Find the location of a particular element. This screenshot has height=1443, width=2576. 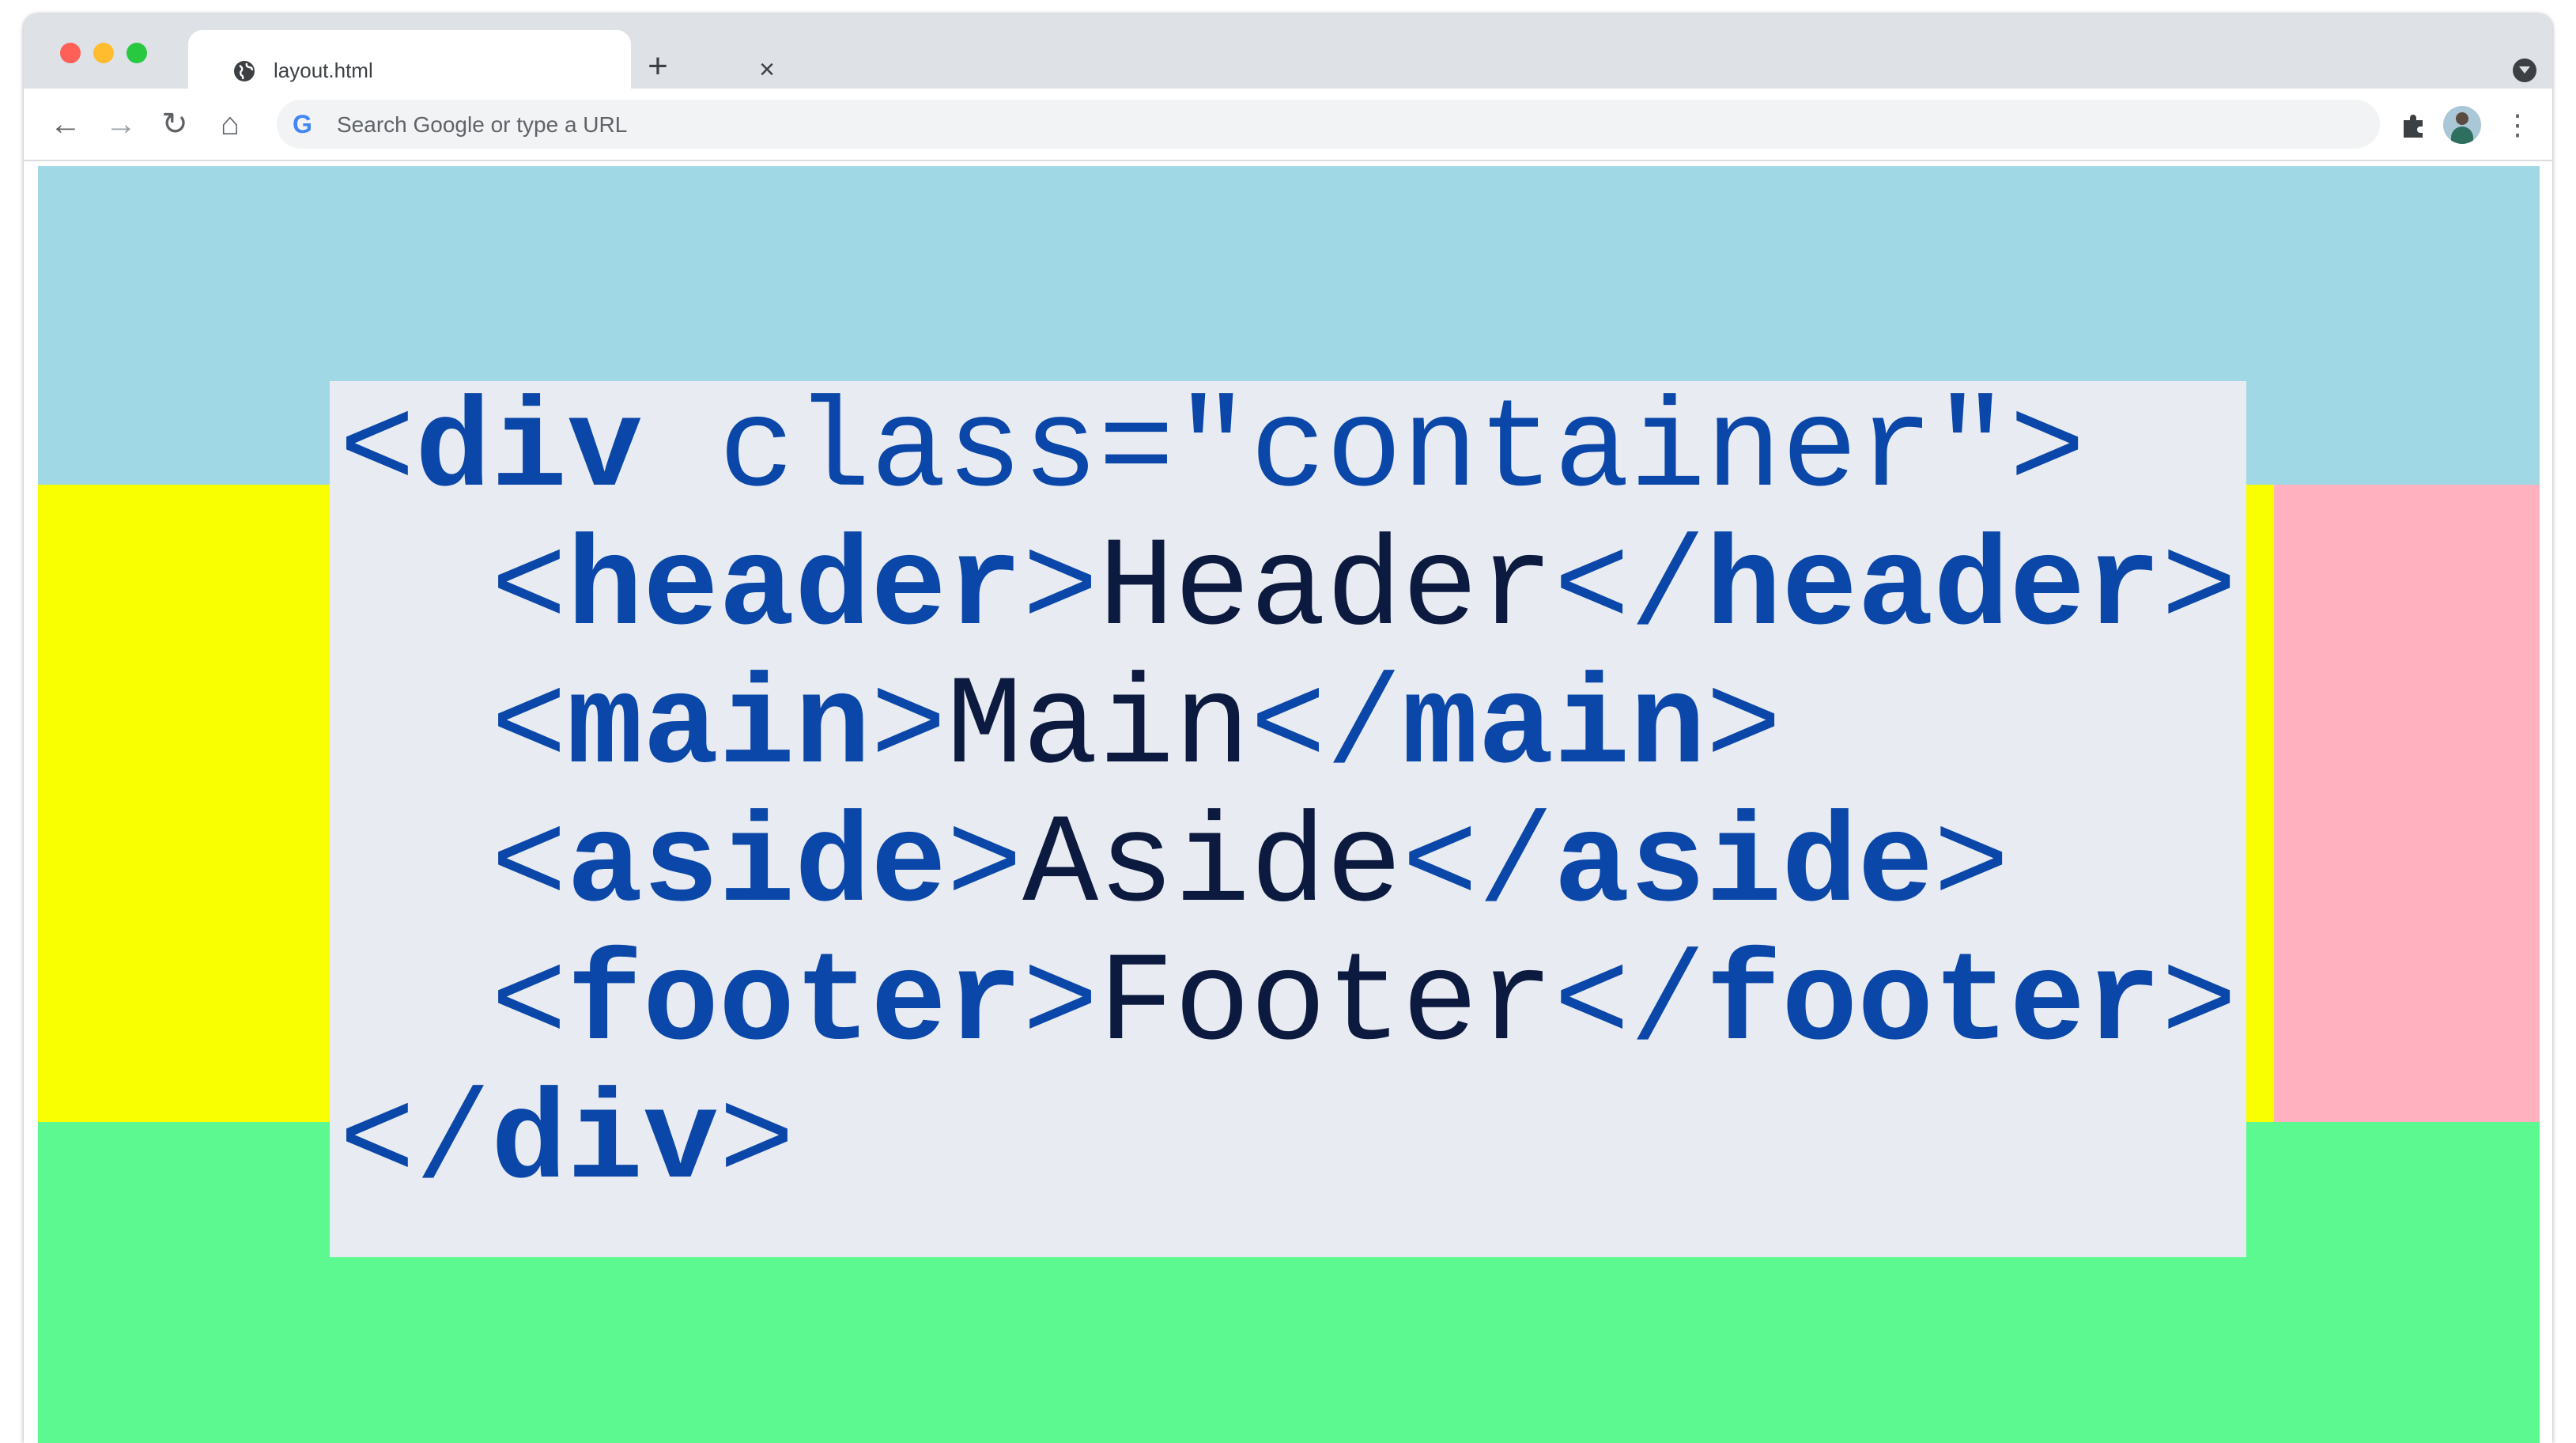

code-text: Header is located at coordinates (1326, 590).